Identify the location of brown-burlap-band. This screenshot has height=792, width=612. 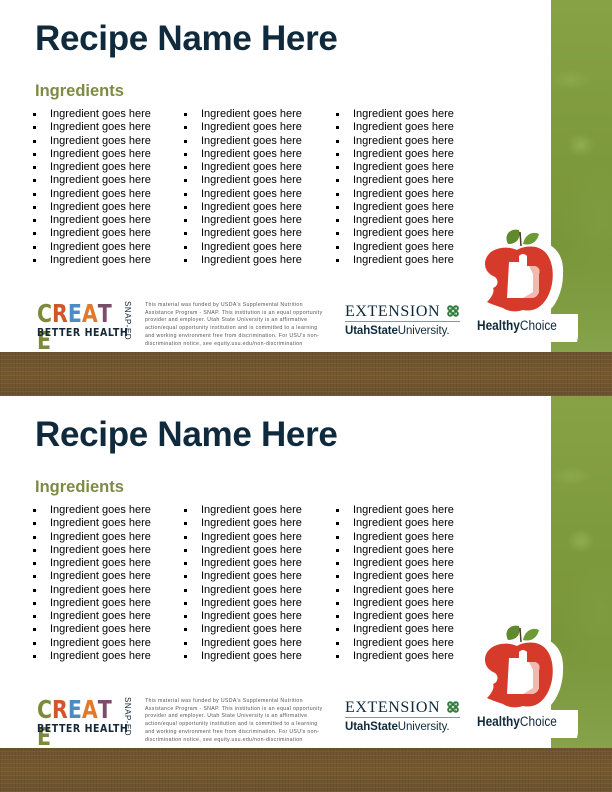
(306, 374).